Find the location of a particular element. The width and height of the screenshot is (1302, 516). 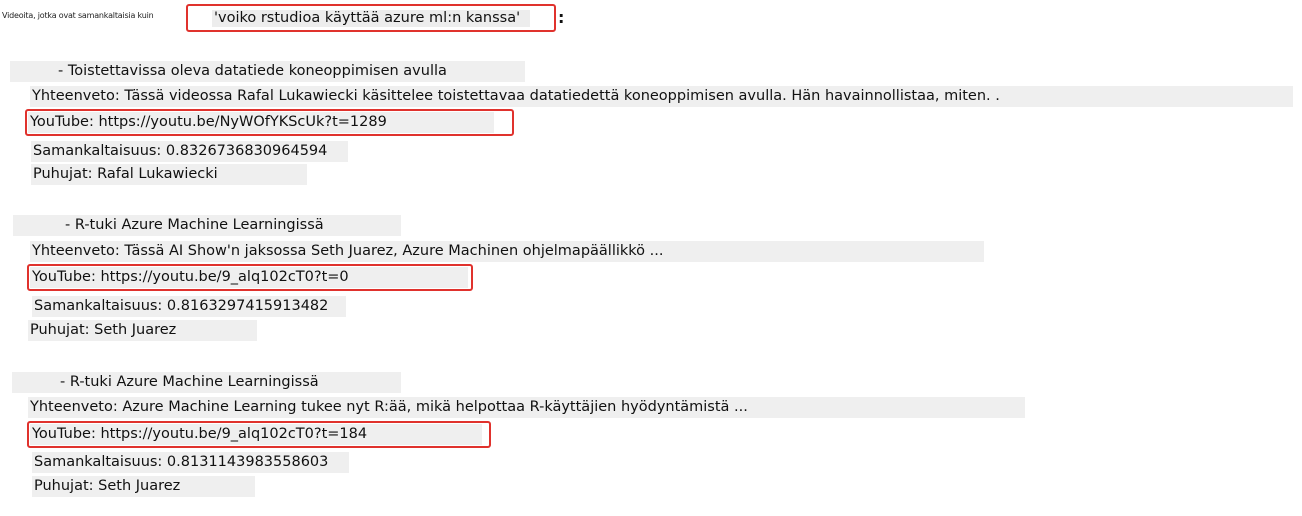

result-3-similarity: Samankaltaisuus: 0.8131143983558603 is located at coordinates (190, 462).